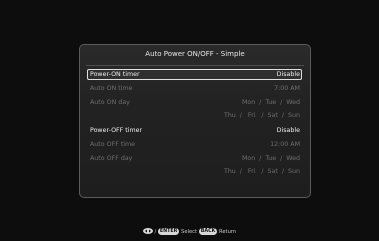  Describe the element at coordinates (227, 232) in the screenshot. I see `return-label: Return` at that location.